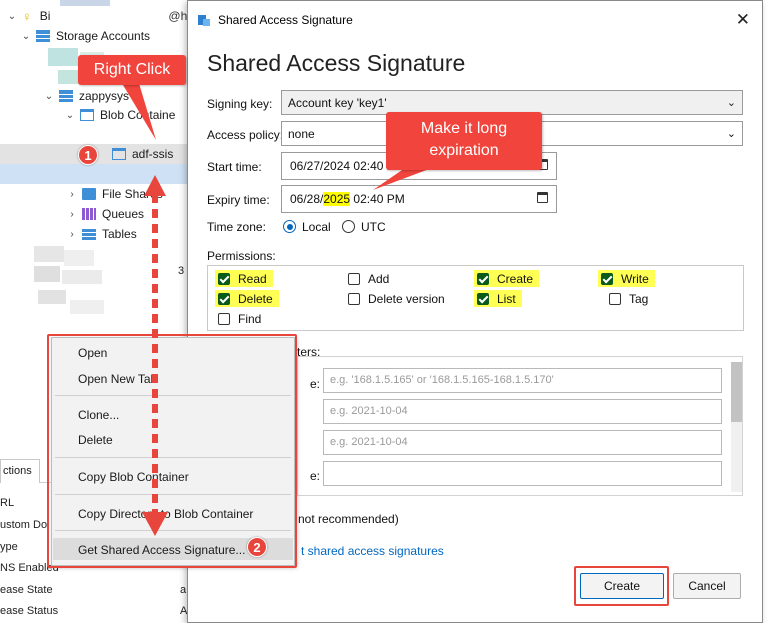  I want to click on callout-text: Right Click, so click(132, 69).